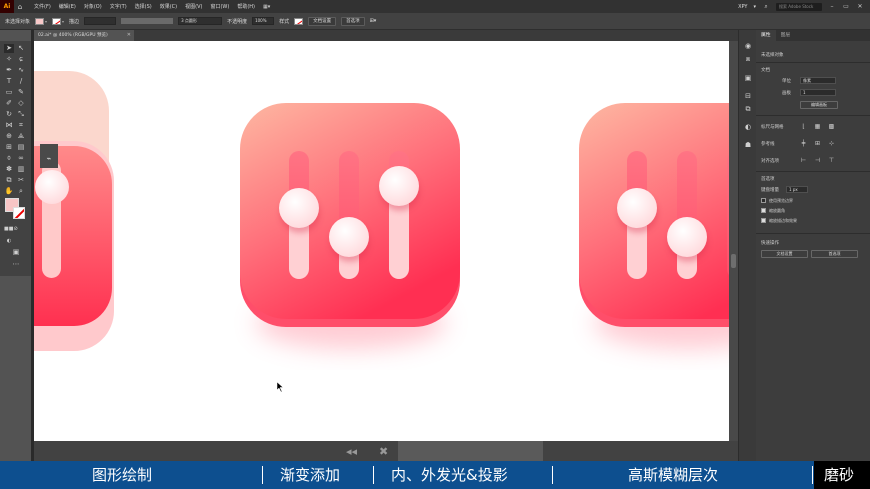 The width and height of the screenshot is (870, 489). Describe the element at coordinates (831, 143) in the screenshot. I see `smart-guides-icon: ⊹` at that location.